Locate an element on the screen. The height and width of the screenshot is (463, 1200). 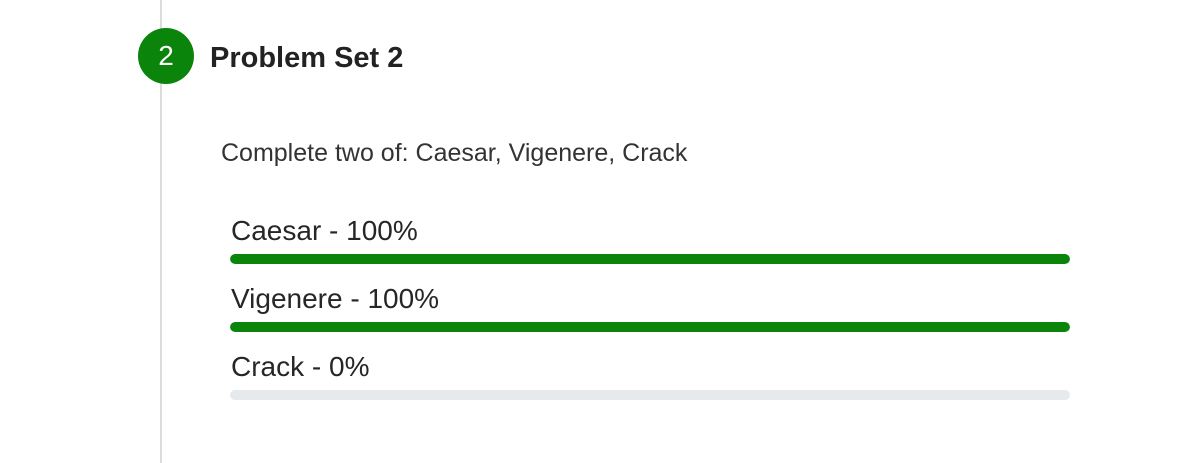
step-number-badge: 2 is located at coordinates (166, 56).